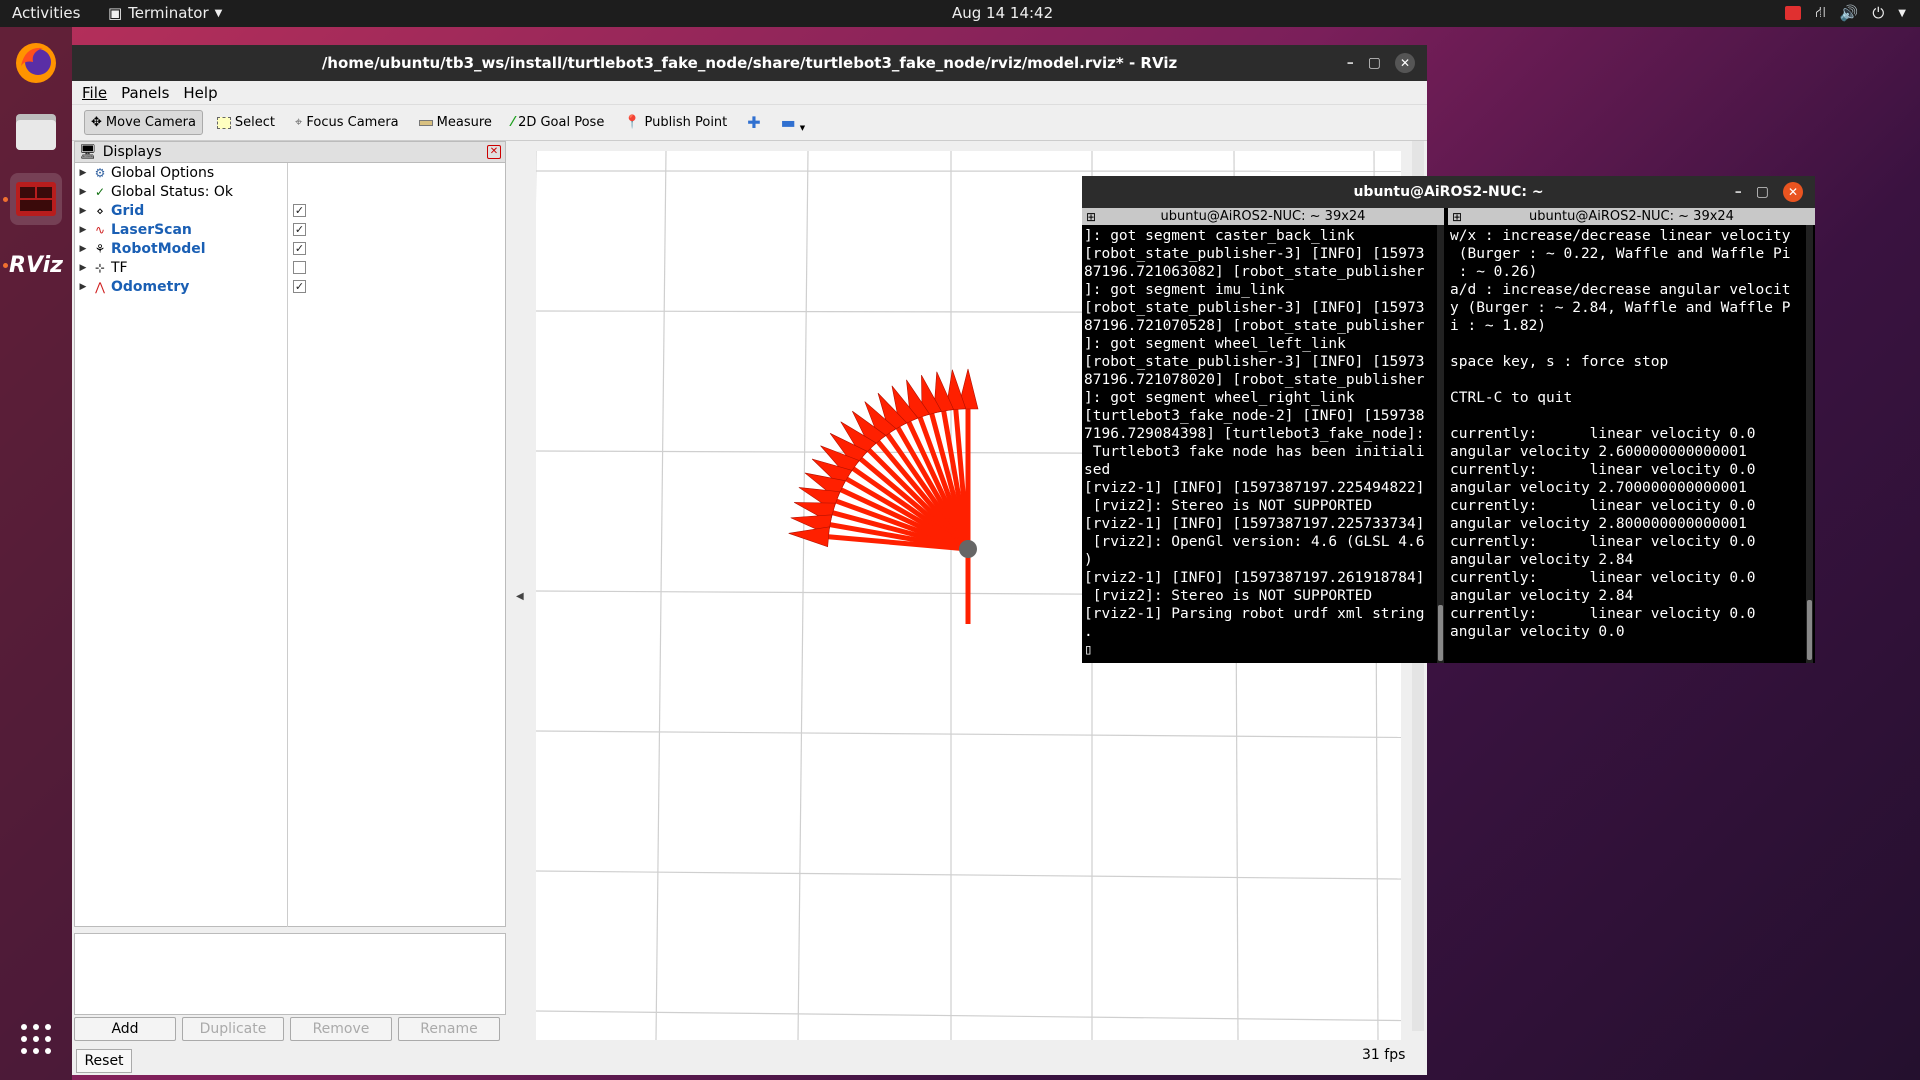  I want to click on terminal-line: angular velocity 2.84, so click(1542, 596).